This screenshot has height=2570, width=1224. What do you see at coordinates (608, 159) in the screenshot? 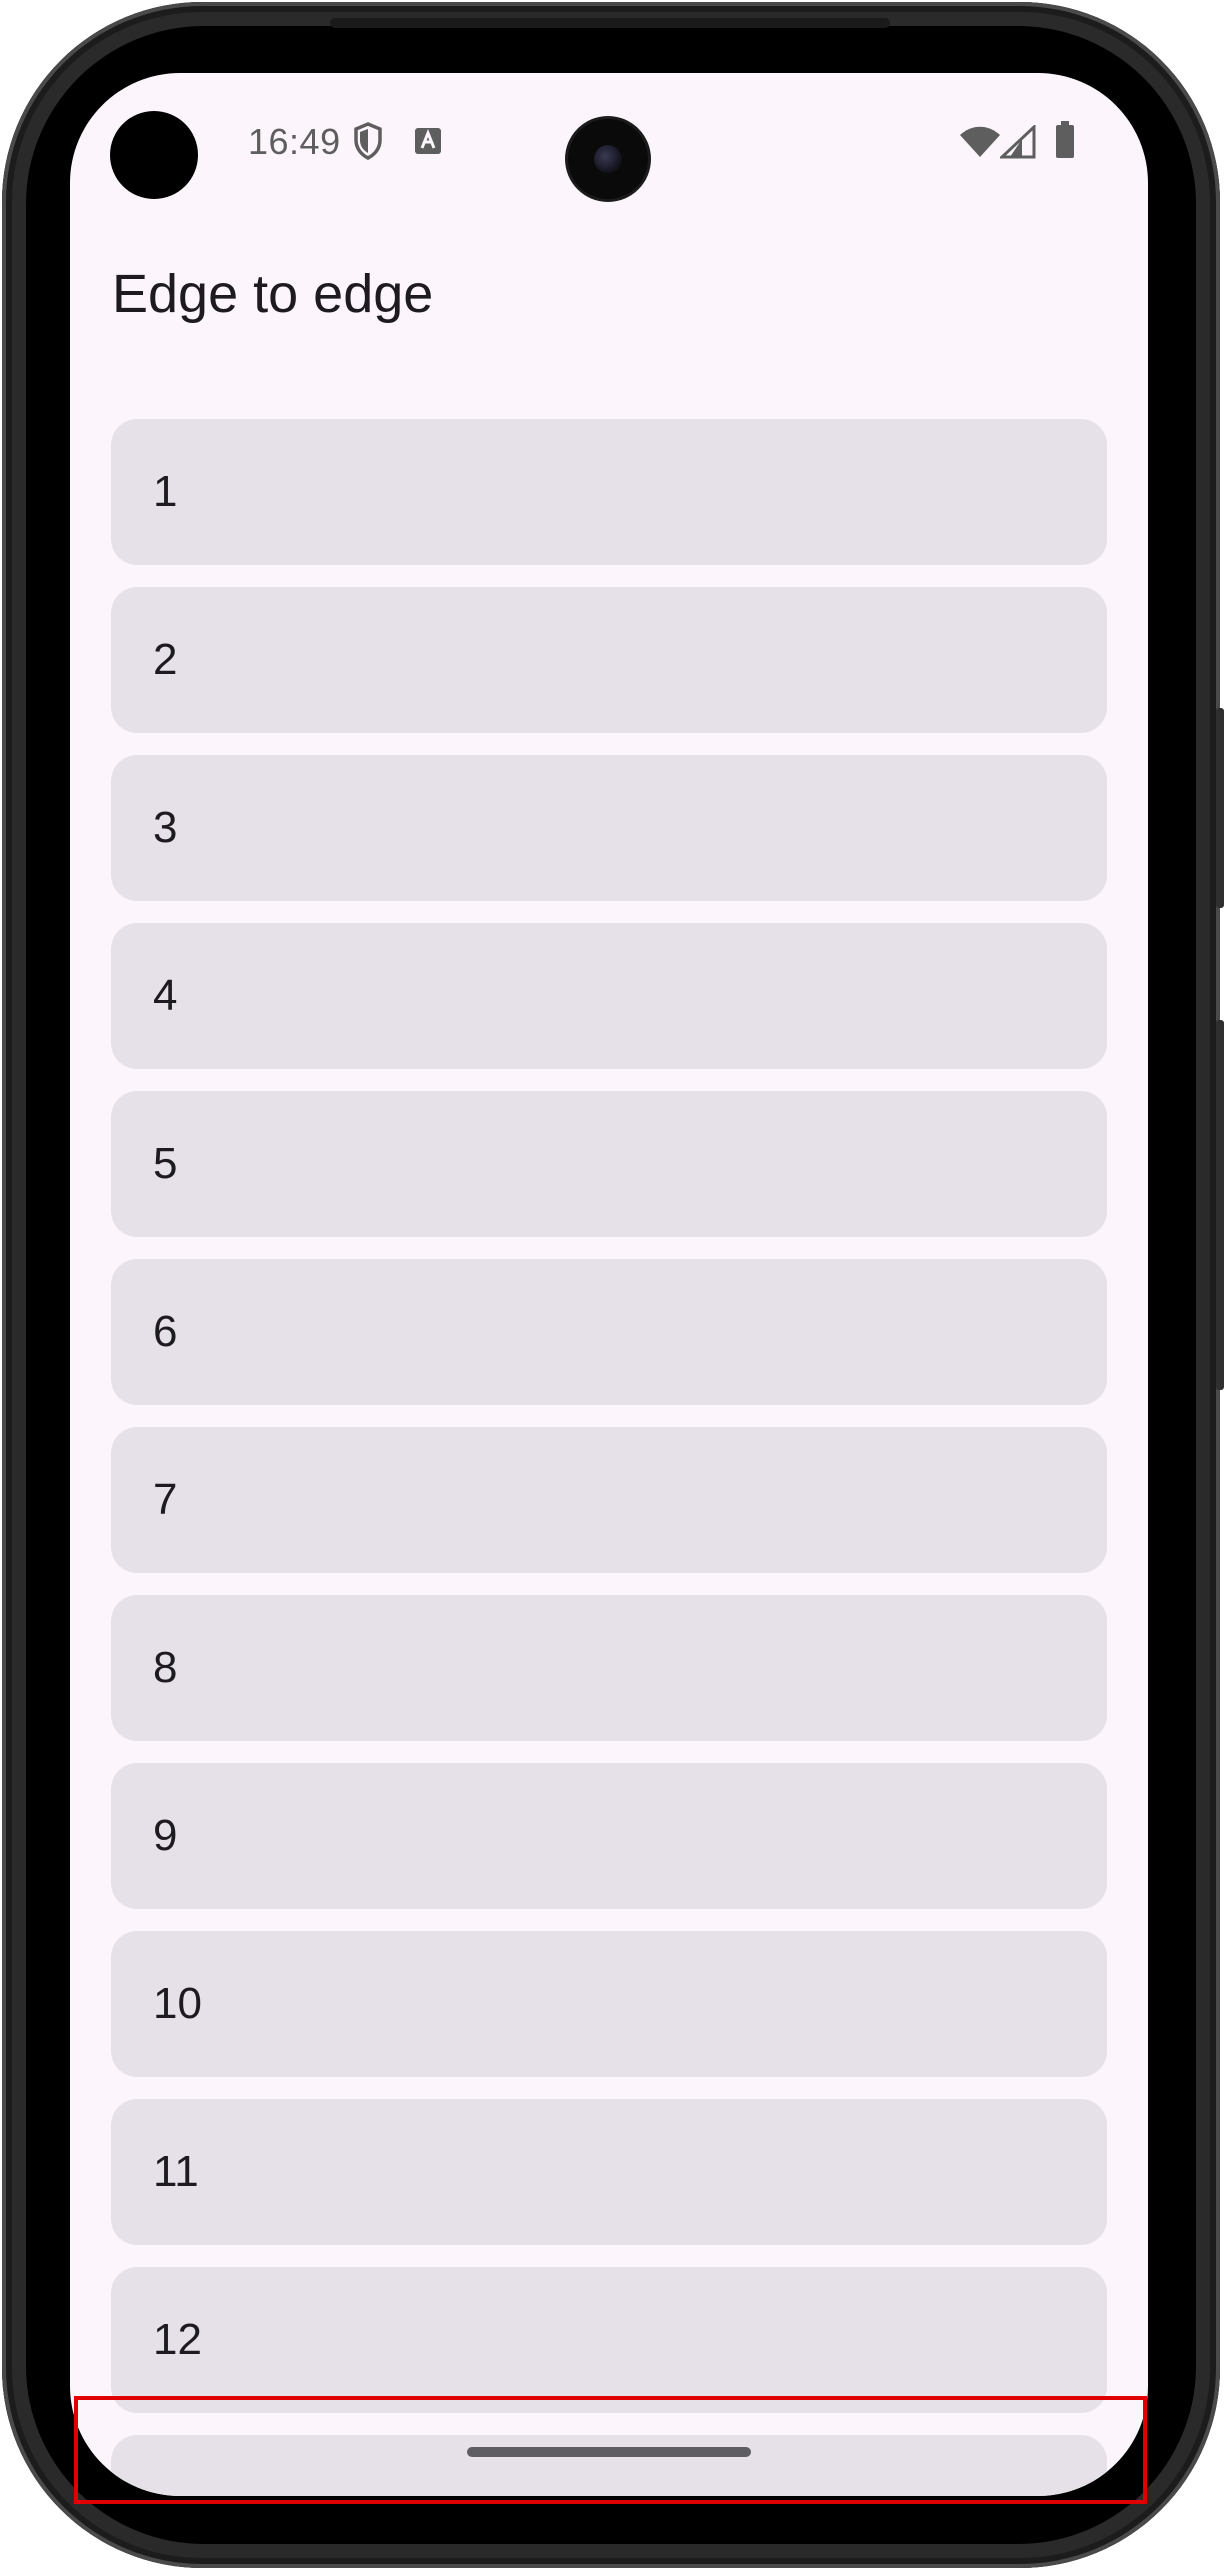
I see `front-camera` at bounding box center [608, 159].